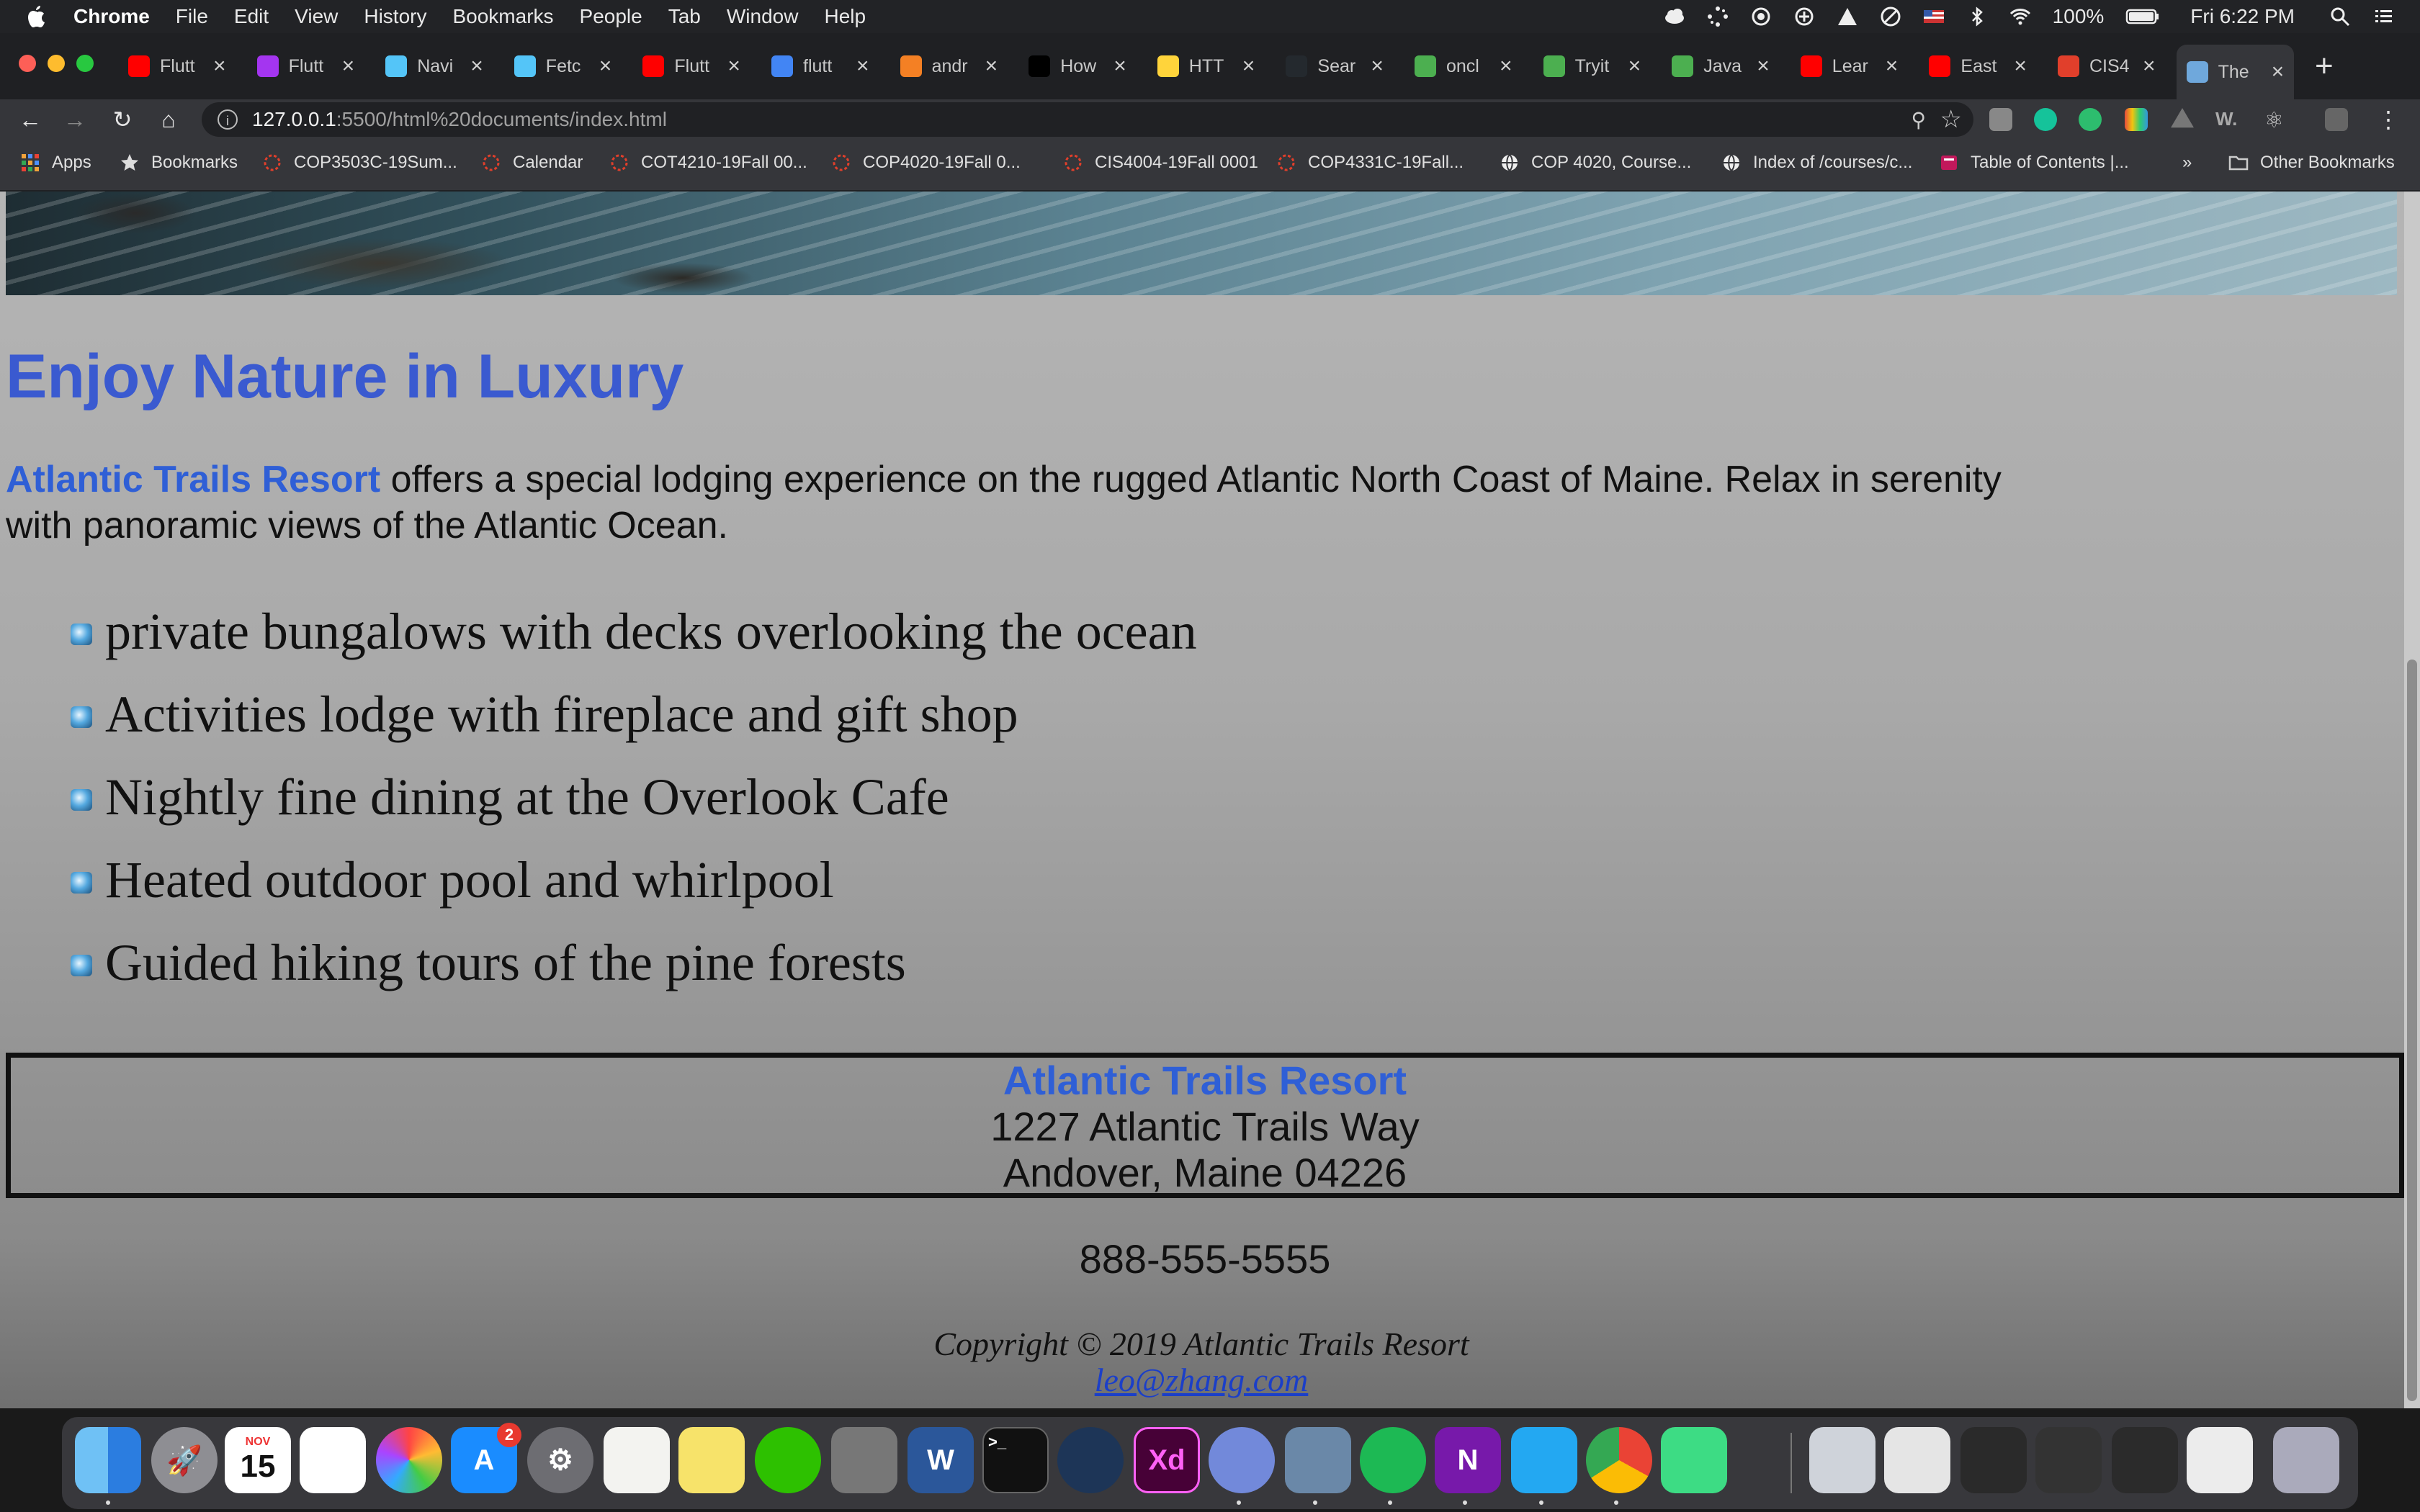 Image resolution: width=2420 pixels, height=1512 pixels. I want to click on tab: HTT ×, so click(1206, 66).